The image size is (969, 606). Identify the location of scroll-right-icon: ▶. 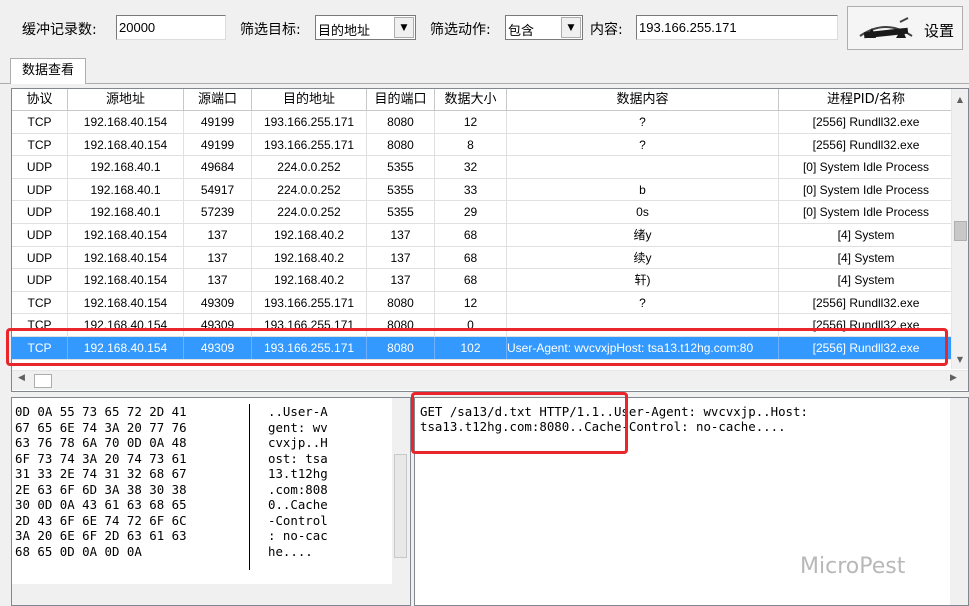
(953, 378).